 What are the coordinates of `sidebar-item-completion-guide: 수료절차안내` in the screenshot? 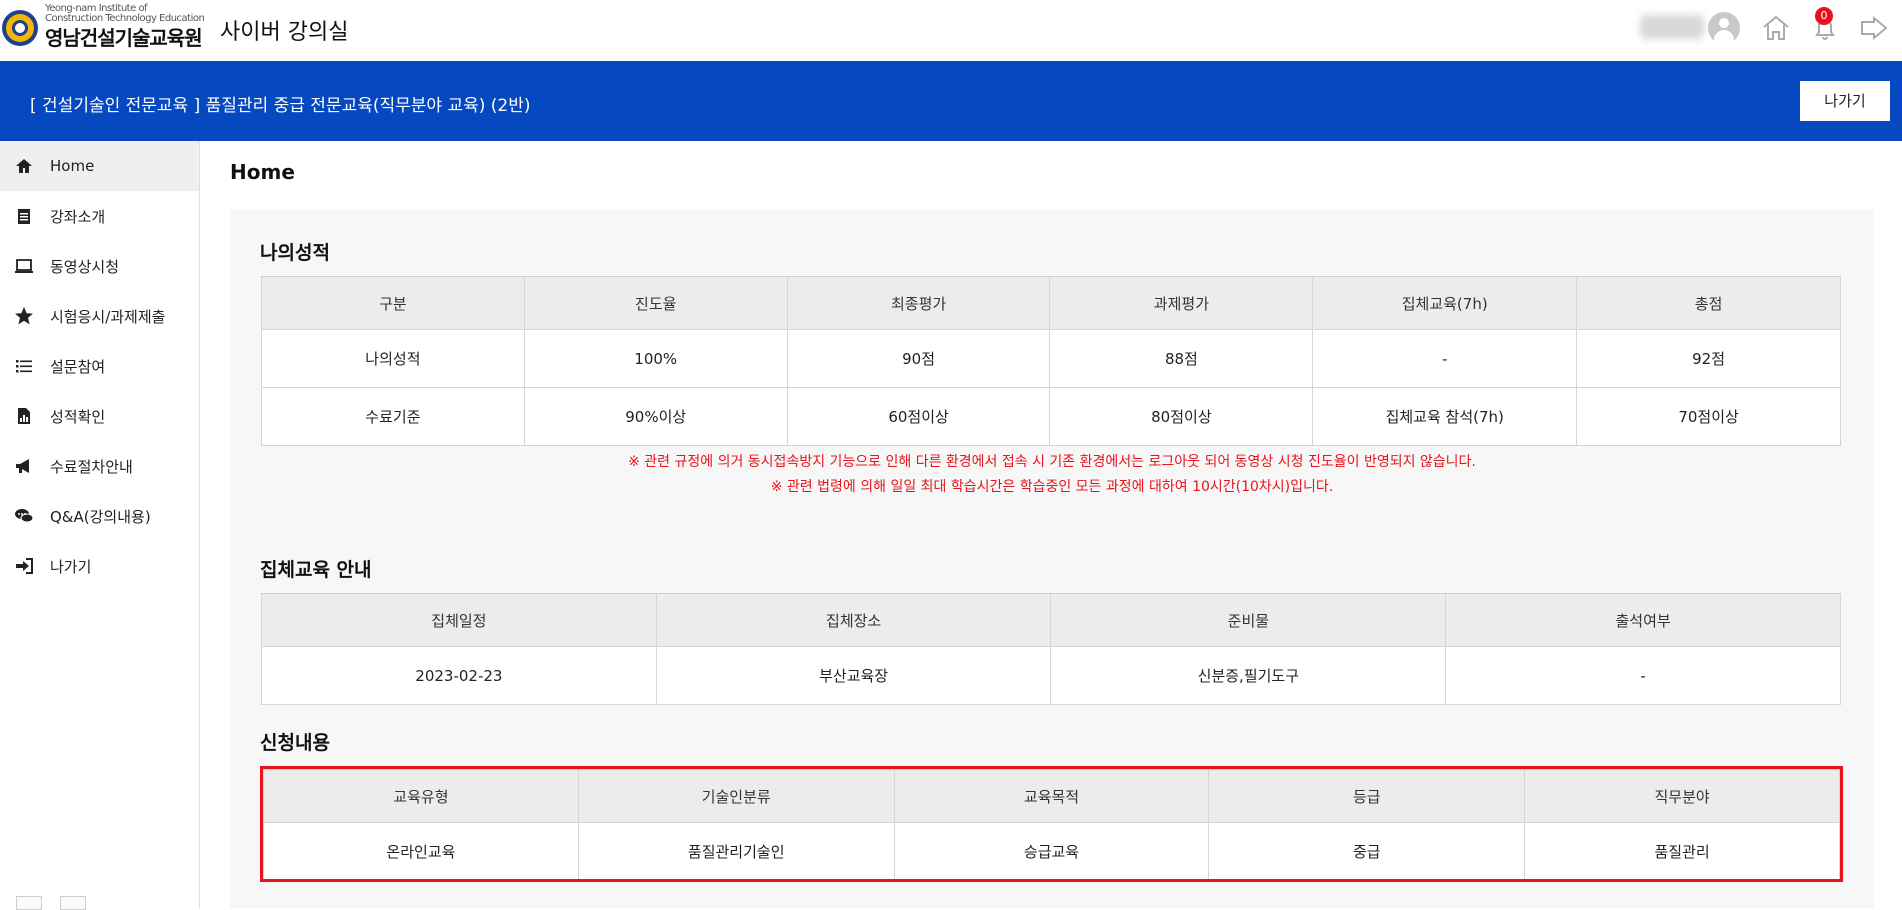 It's located at (99, 466).